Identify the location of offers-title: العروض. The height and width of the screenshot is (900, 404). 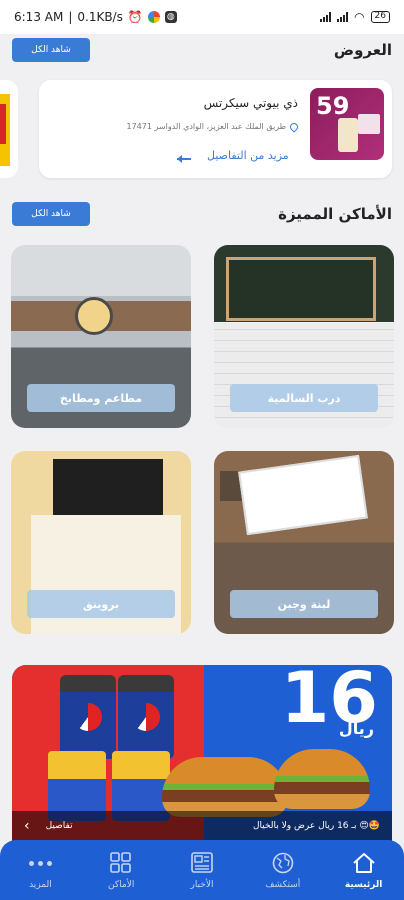
(362, 50).